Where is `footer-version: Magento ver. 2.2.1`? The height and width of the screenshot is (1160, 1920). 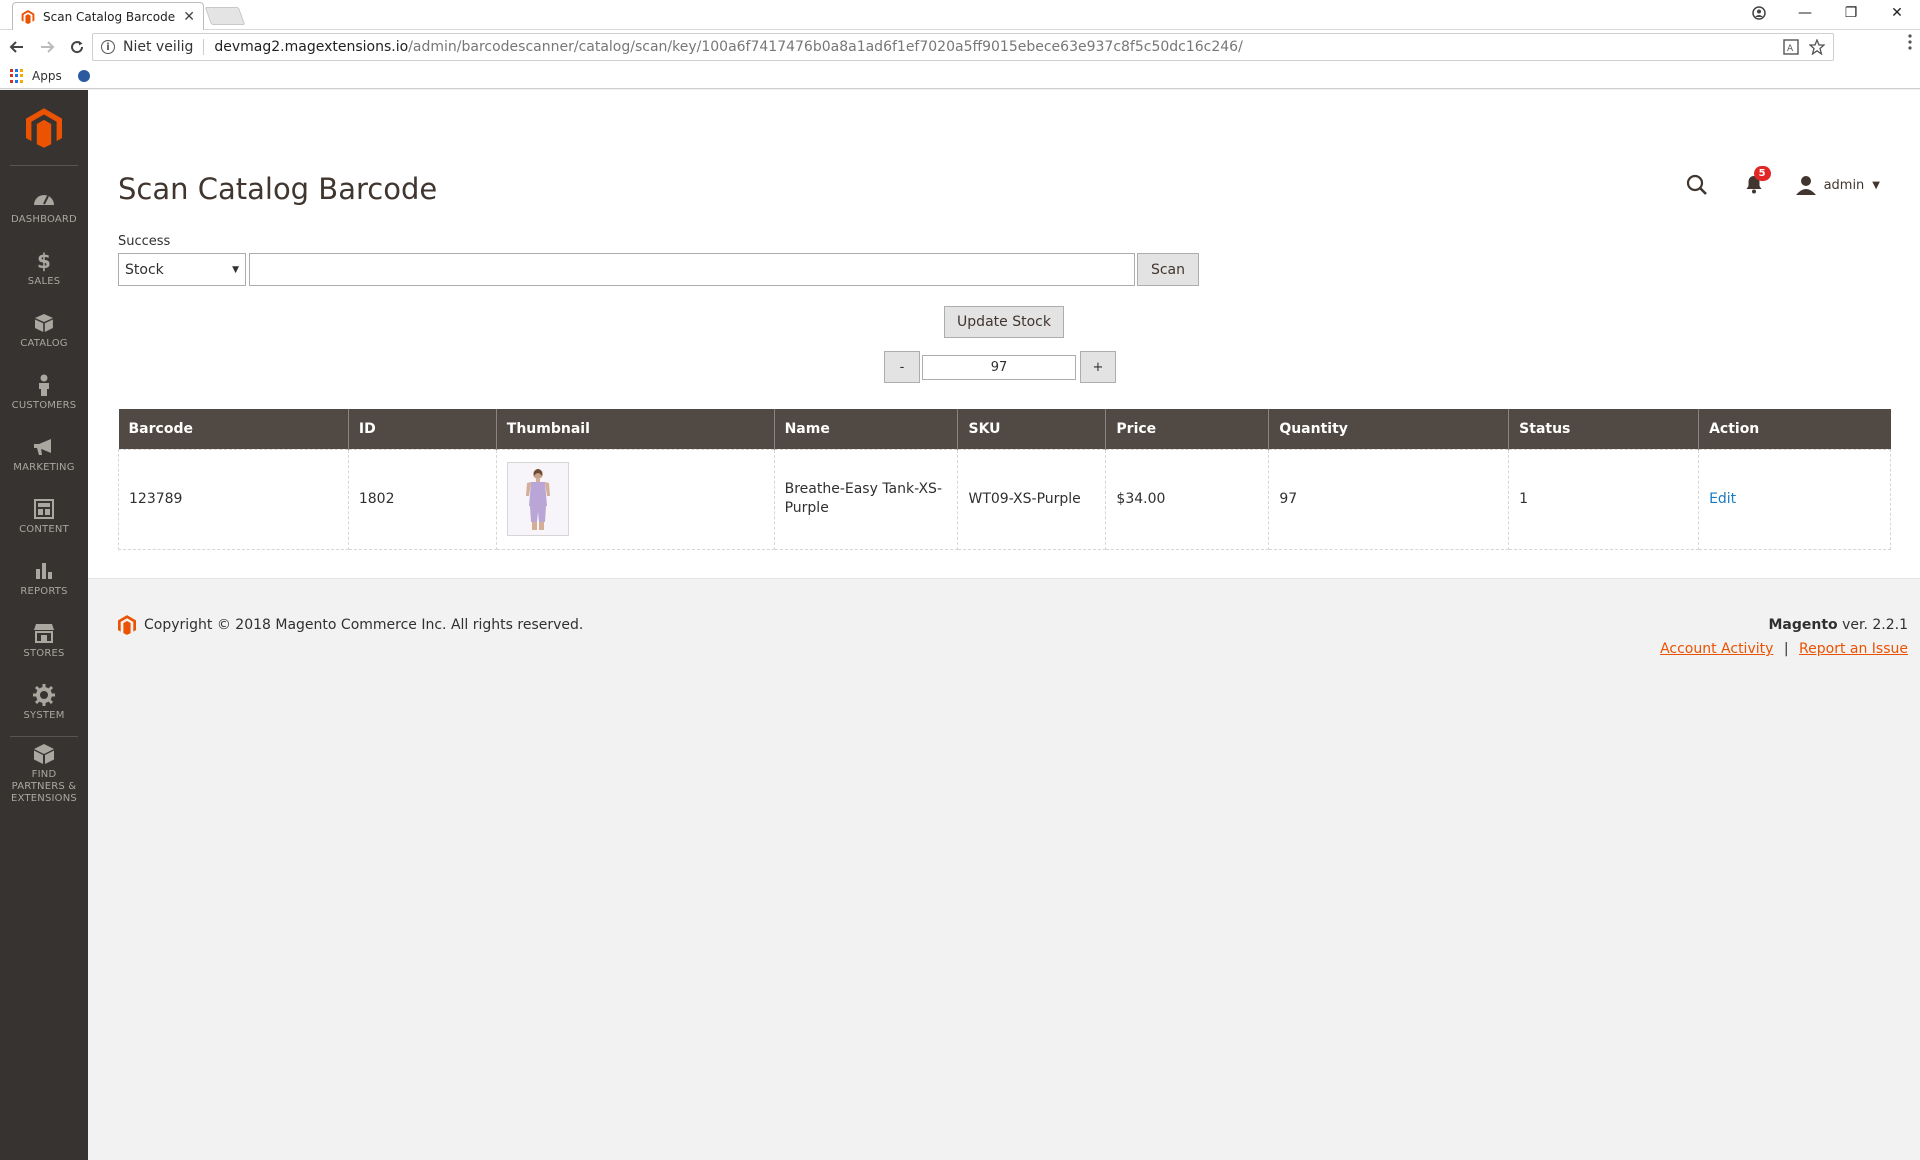 footer-version: Magento ver. 2.2.1 is located at coordinates (1838, 625).